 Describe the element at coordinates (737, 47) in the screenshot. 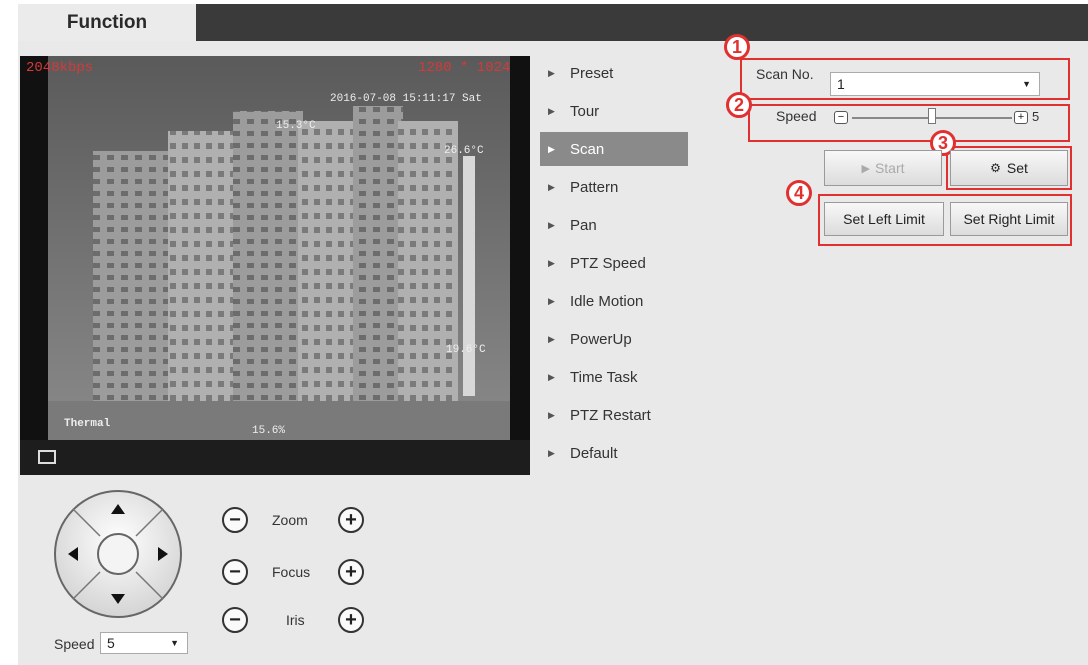

I see `callout-1: 1` at that location.